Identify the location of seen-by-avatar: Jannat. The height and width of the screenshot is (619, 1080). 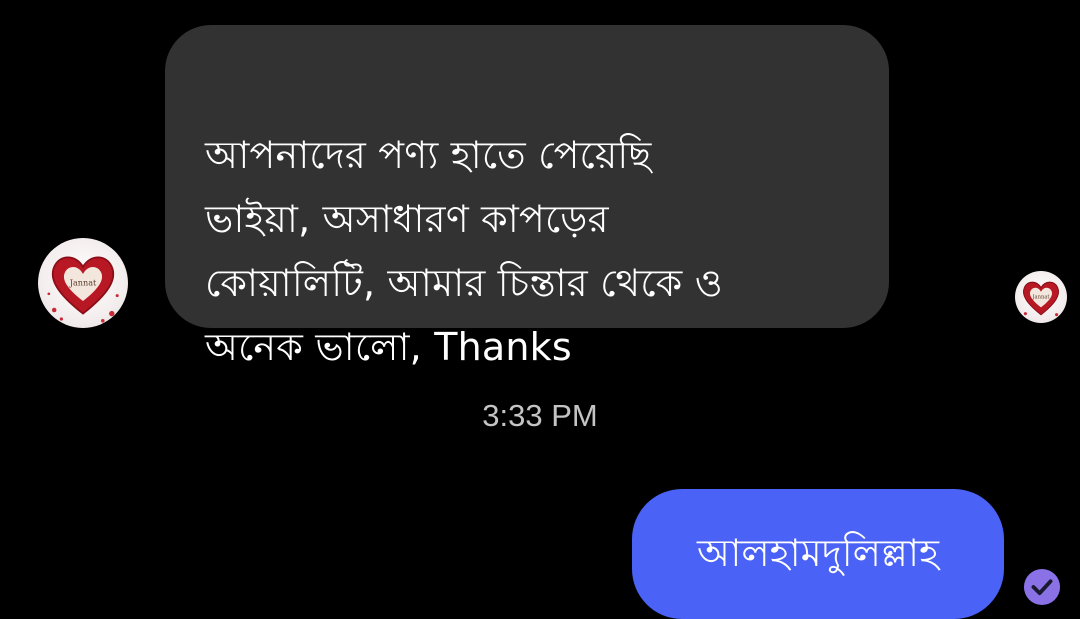
(1041, 297).